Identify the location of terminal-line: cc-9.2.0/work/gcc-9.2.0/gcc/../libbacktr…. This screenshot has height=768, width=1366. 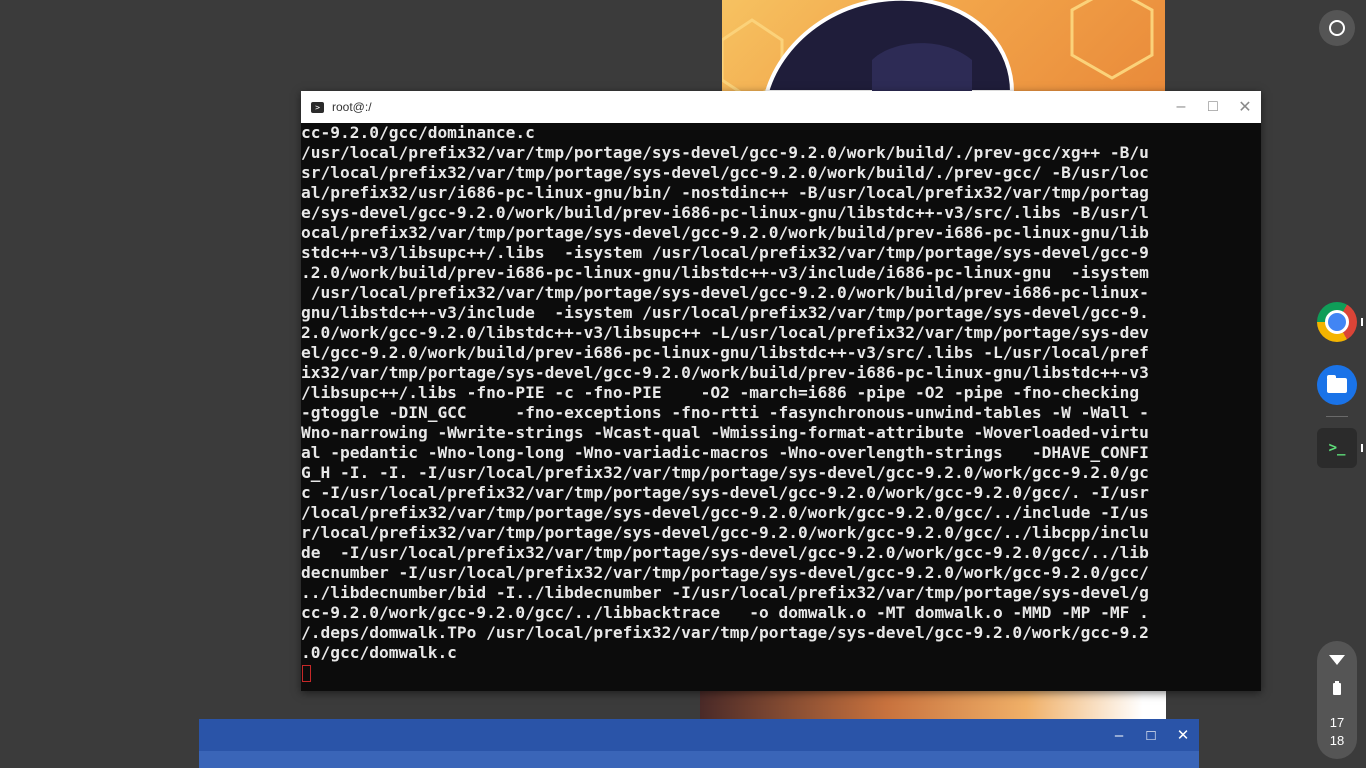
(725, 612).